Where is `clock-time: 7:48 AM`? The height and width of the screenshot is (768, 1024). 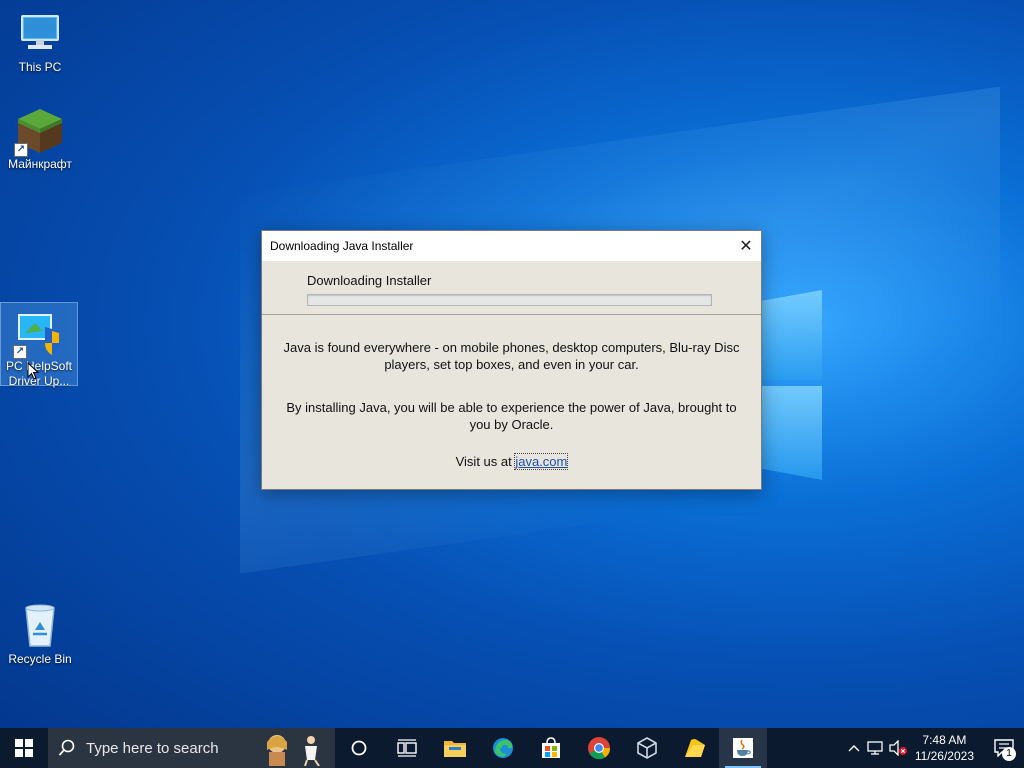
clock-time: 7:48 AM is located at coordinates (944, 740).